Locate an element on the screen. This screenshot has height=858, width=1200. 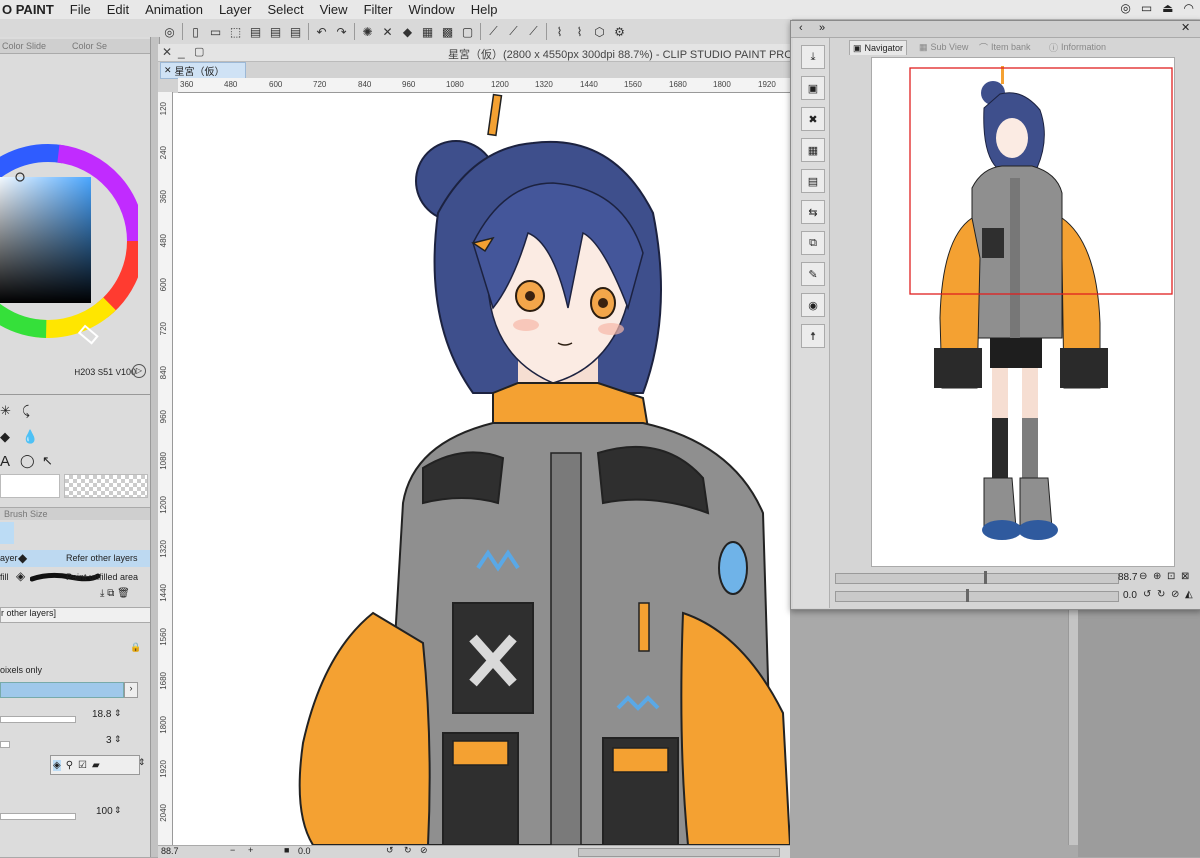
grid-snap-icon: ⟋ is located at coordinates (533, 31).